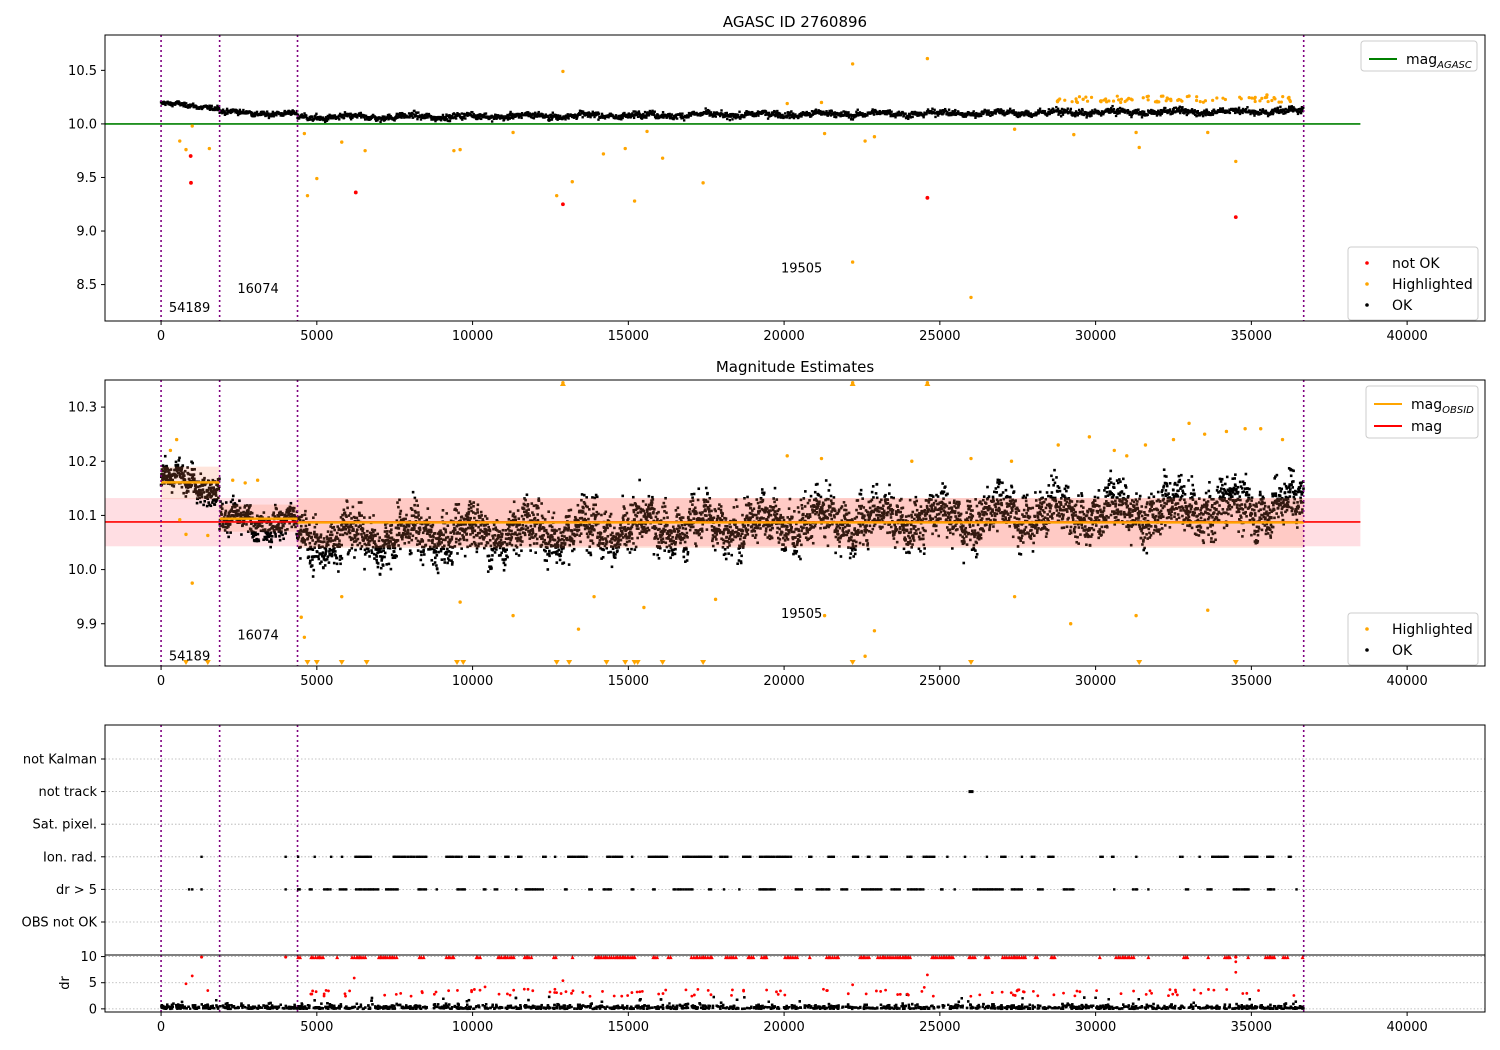 This screenshot has width=1500, height=1050. I want to click on x-tick-label: 40000, so click(1406, 336).